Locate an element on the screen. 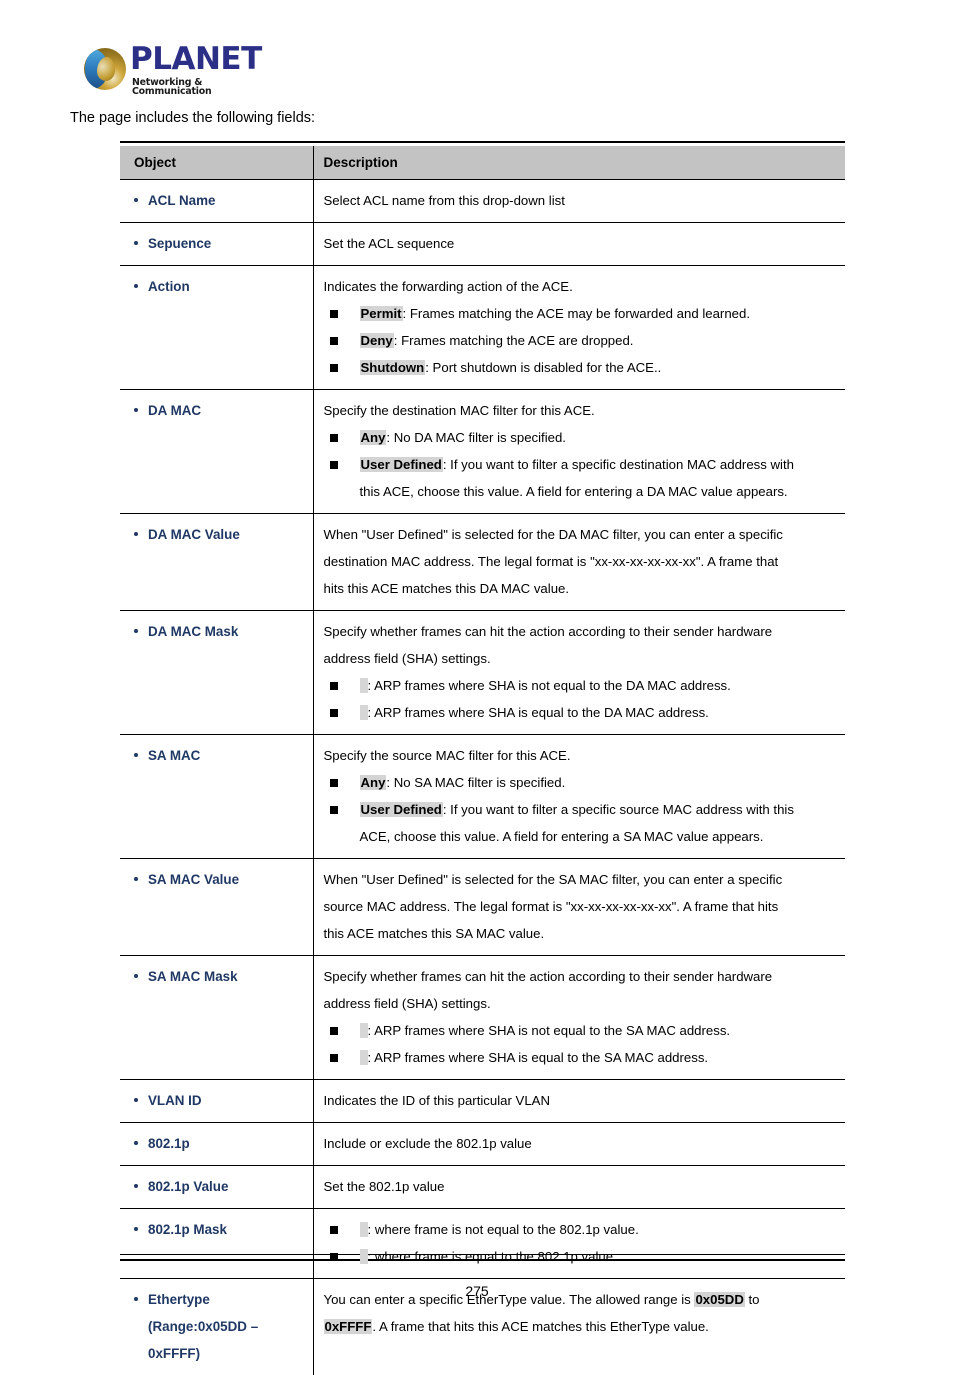  object-cell: Action is located at coordinates (216, 328).